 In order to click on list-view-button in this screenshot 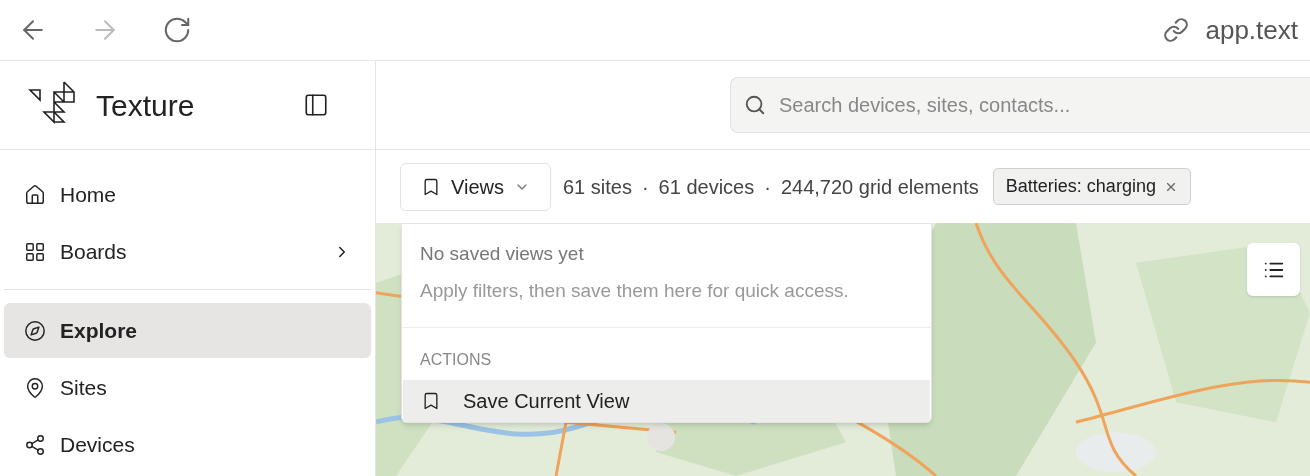, I will do `click(1273, 269)`.